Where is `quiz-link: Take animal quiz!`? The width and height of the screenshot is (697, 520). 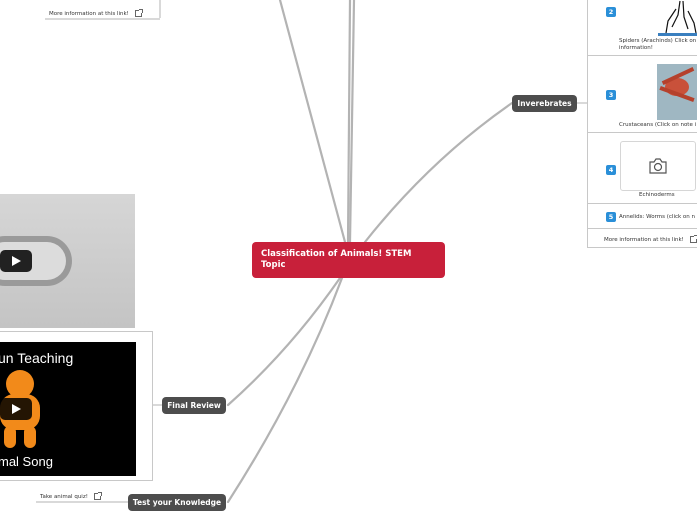
quiz-link: Take animal quiz! is located at coordinates (71, 496).